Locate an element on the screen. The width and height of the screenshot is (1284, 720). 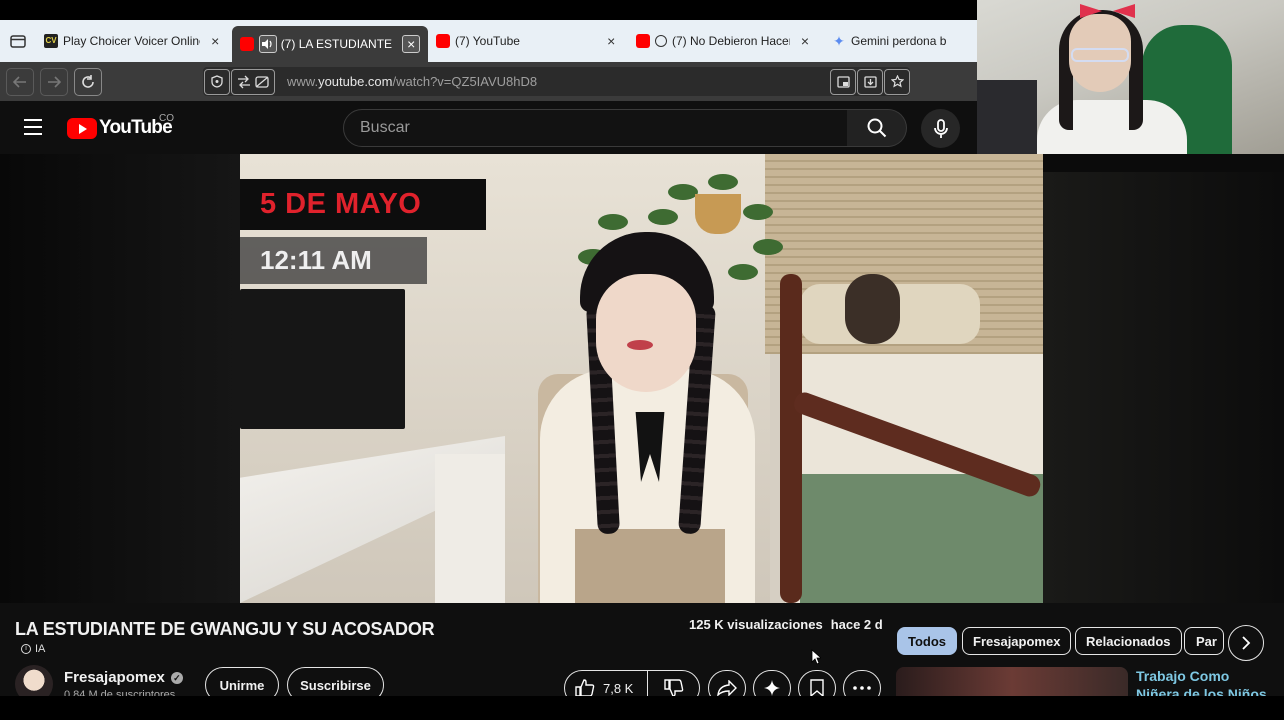
tab-play-choicer: CV Play Choicer Voicer Online F × is located at coordinates (134, 41).